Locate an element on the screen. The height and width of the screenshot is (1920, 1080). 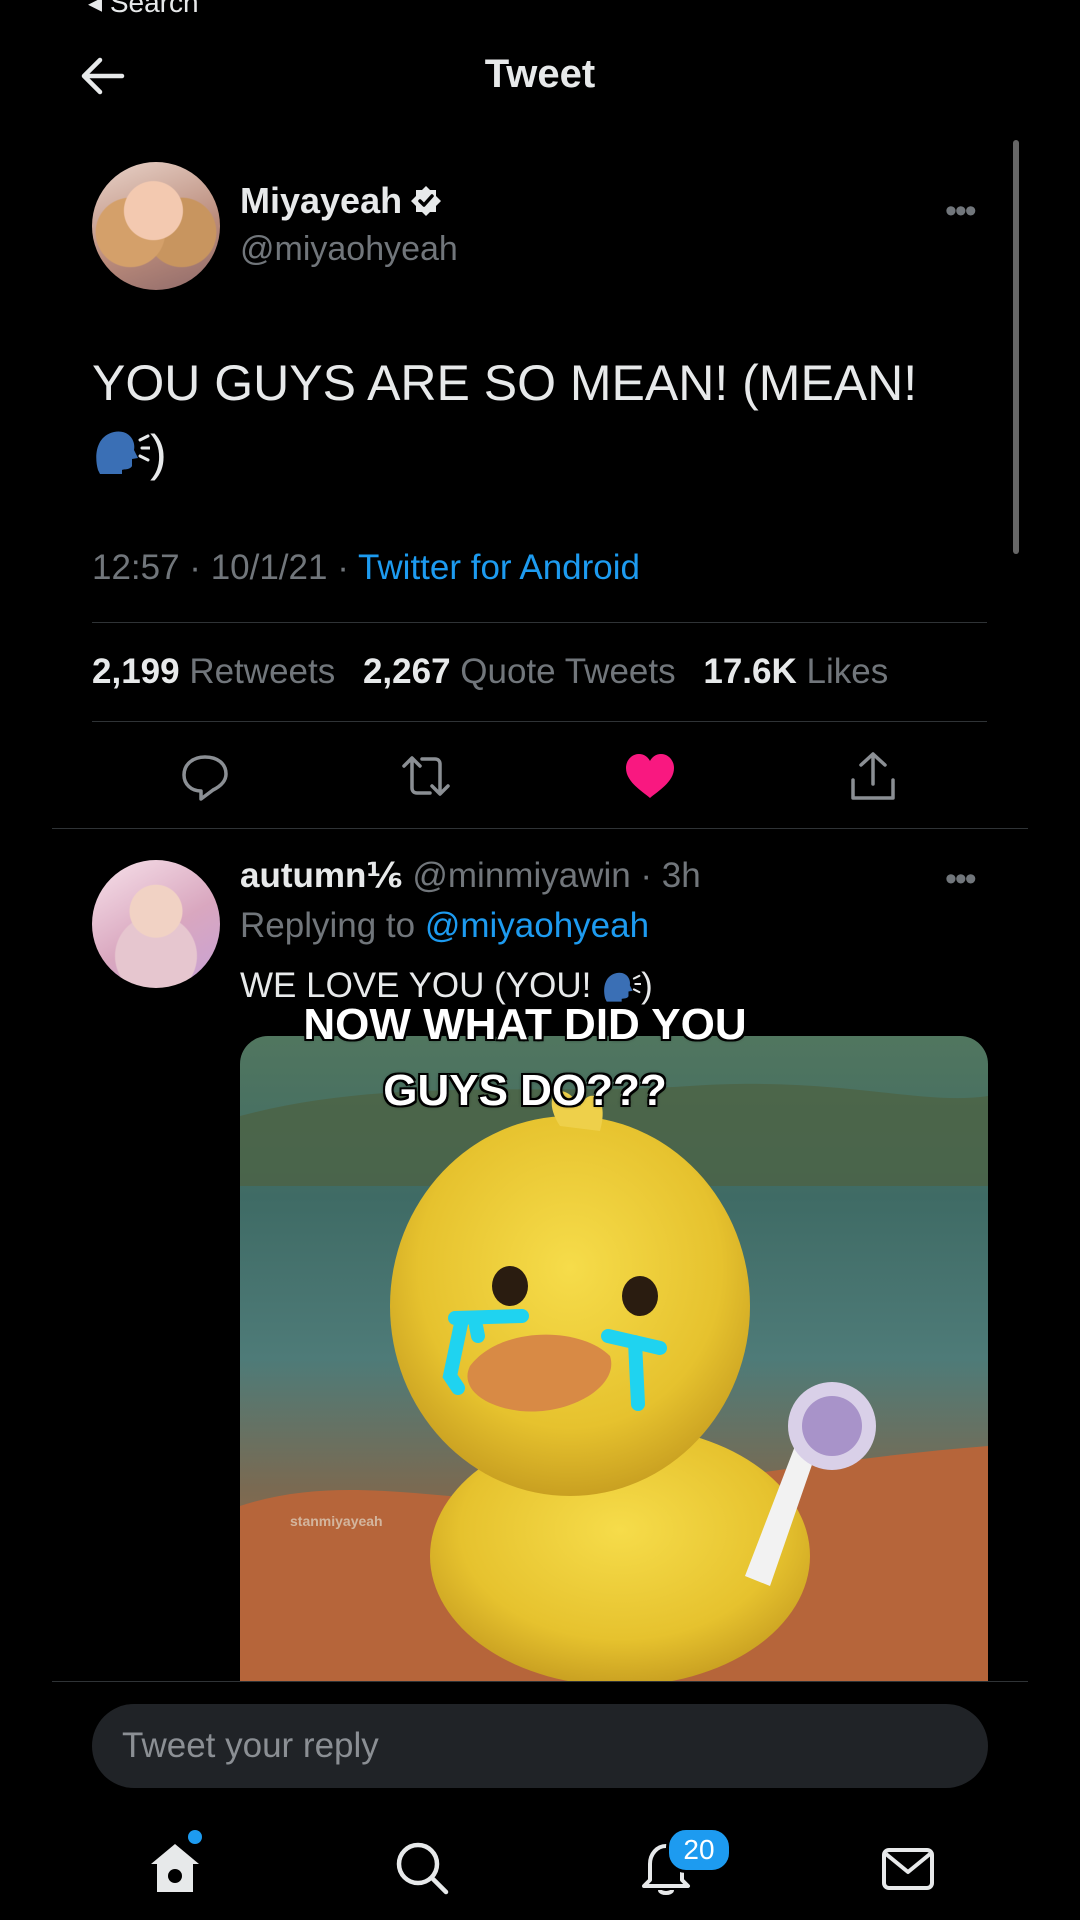
quote-tweets-label: Quote Tweets is located at coordinates (568, 671).